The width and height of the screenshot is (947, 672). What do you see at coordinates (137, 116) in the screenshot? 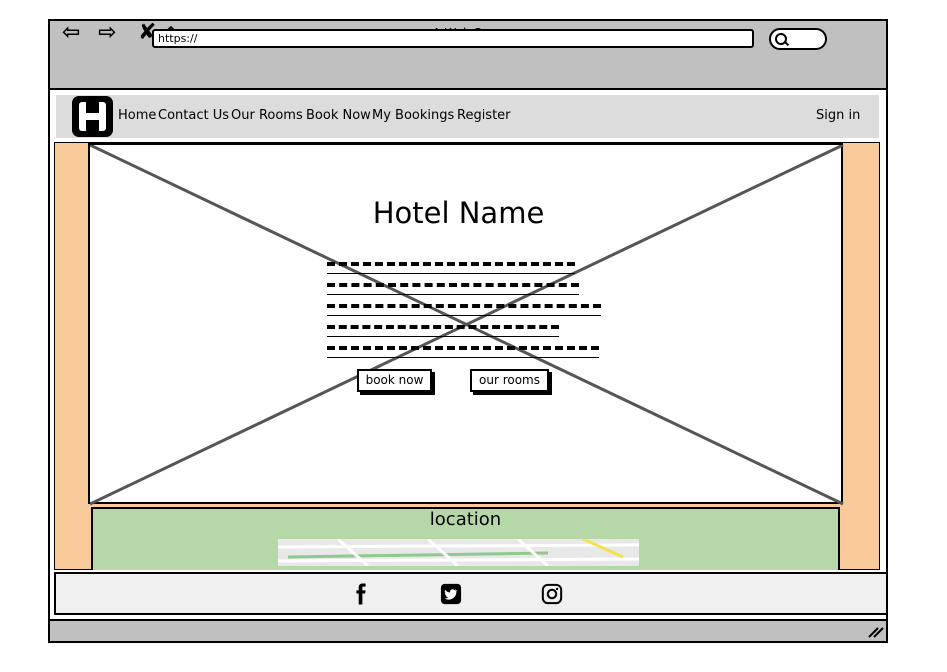
I see `nav-home: Home` at bounding box center [137, 116].